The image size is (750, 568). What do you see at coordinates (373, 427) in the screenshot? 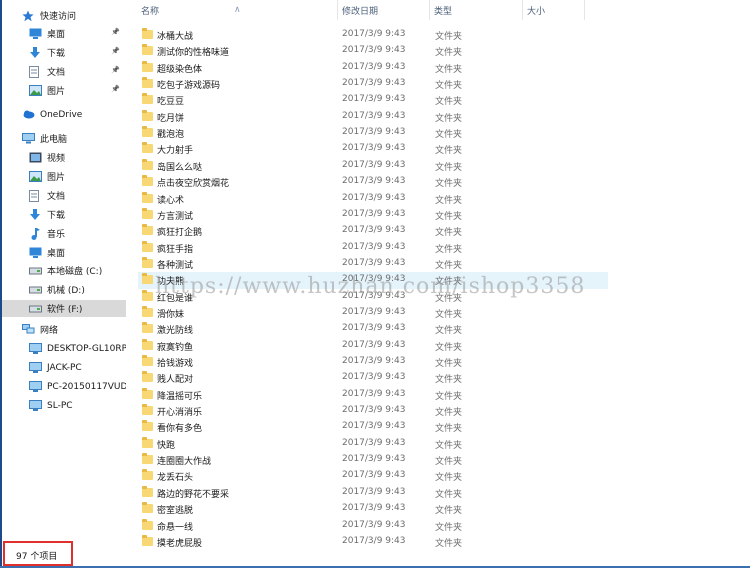
I see `file-row: 看你有多色 2017/3/9 9:43 文件夹` at bounding box center [373, 427].